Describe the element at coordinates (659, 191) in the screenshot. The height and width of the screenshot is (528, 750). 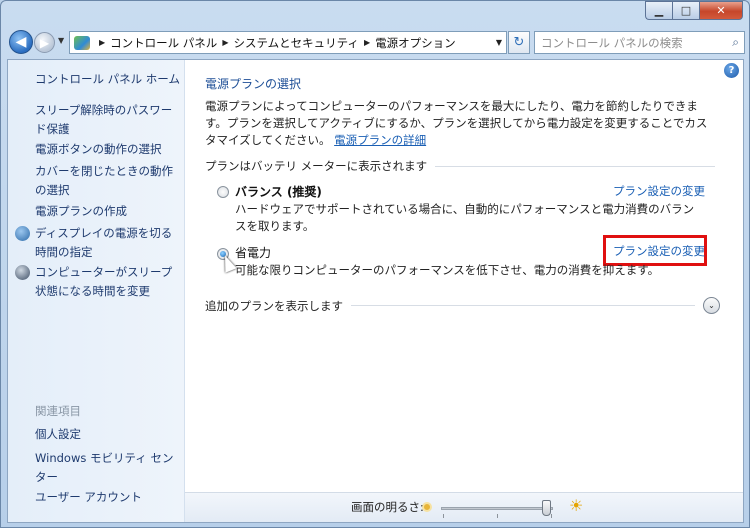
I see `plan-balanced-settings-link: プラン設定の変更` at that location.